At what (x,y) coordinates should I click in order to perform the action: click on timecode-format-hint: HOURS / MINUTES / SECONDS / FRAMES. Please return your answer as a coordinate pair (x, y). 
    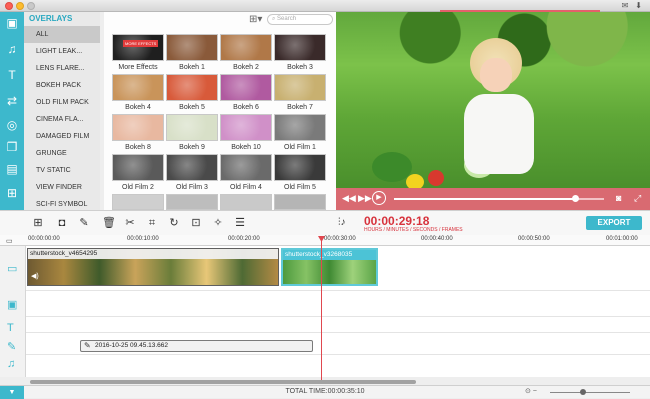
    Looking at the image, I should click on (413, 230).